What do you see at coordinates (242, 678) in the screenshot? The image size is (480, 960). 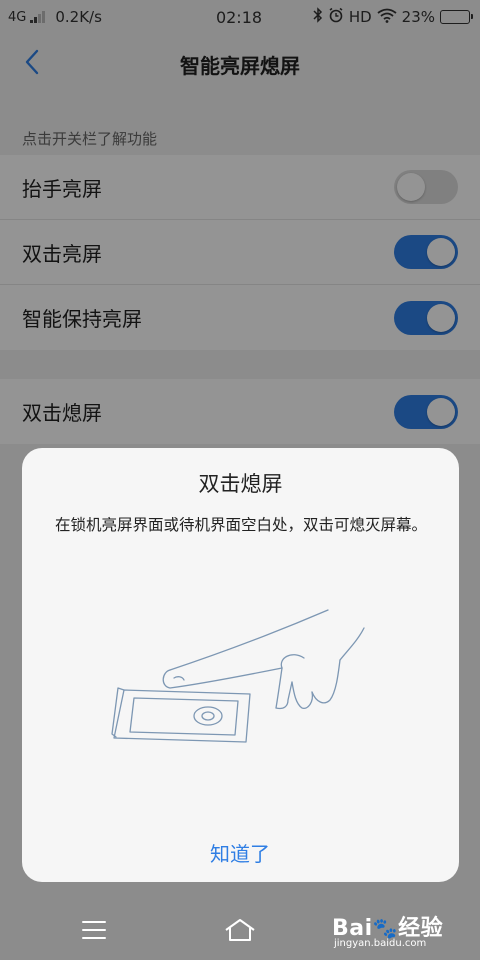 I see `double-tap-illustration` at bounding box center [242, 678].